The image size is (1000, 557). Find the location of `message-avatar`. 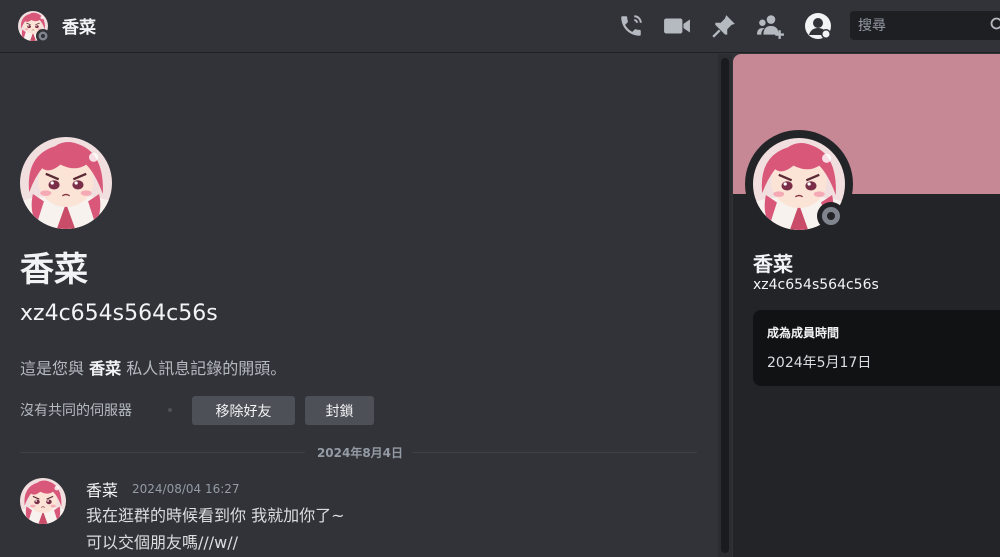

message-avatar is located at coordinates (43, 501).